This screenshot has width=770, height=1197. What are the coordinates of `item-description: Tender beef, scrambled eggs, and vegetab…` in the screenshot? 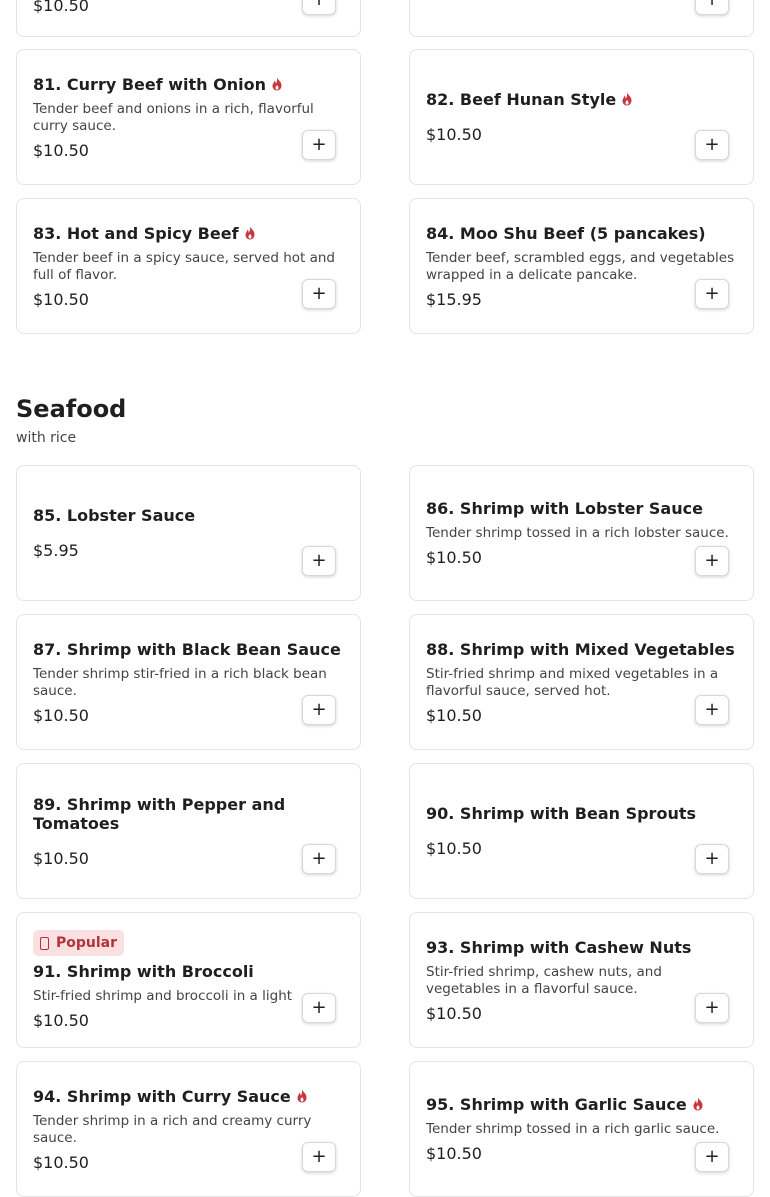 It's located at (580, 266).